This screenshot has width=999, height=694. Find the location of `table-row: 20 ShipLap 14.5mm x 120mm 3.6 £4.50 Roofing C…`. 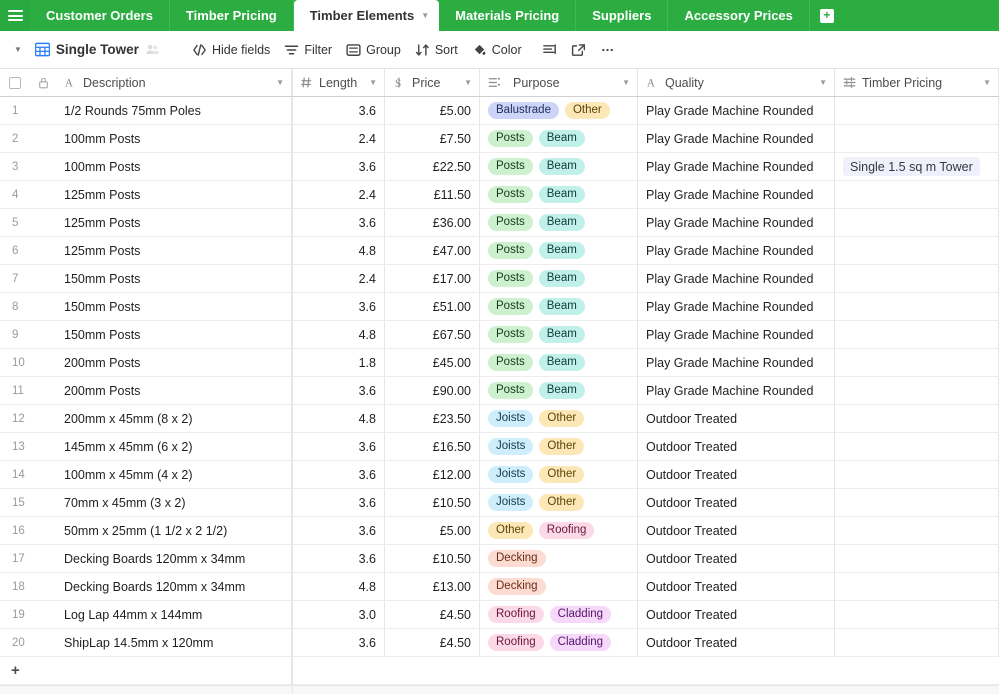

table-row: 20 ShipLap 14.5mm x 120mm 3.6 £4.50 Roofing C… is located at coordinates (499, 643).